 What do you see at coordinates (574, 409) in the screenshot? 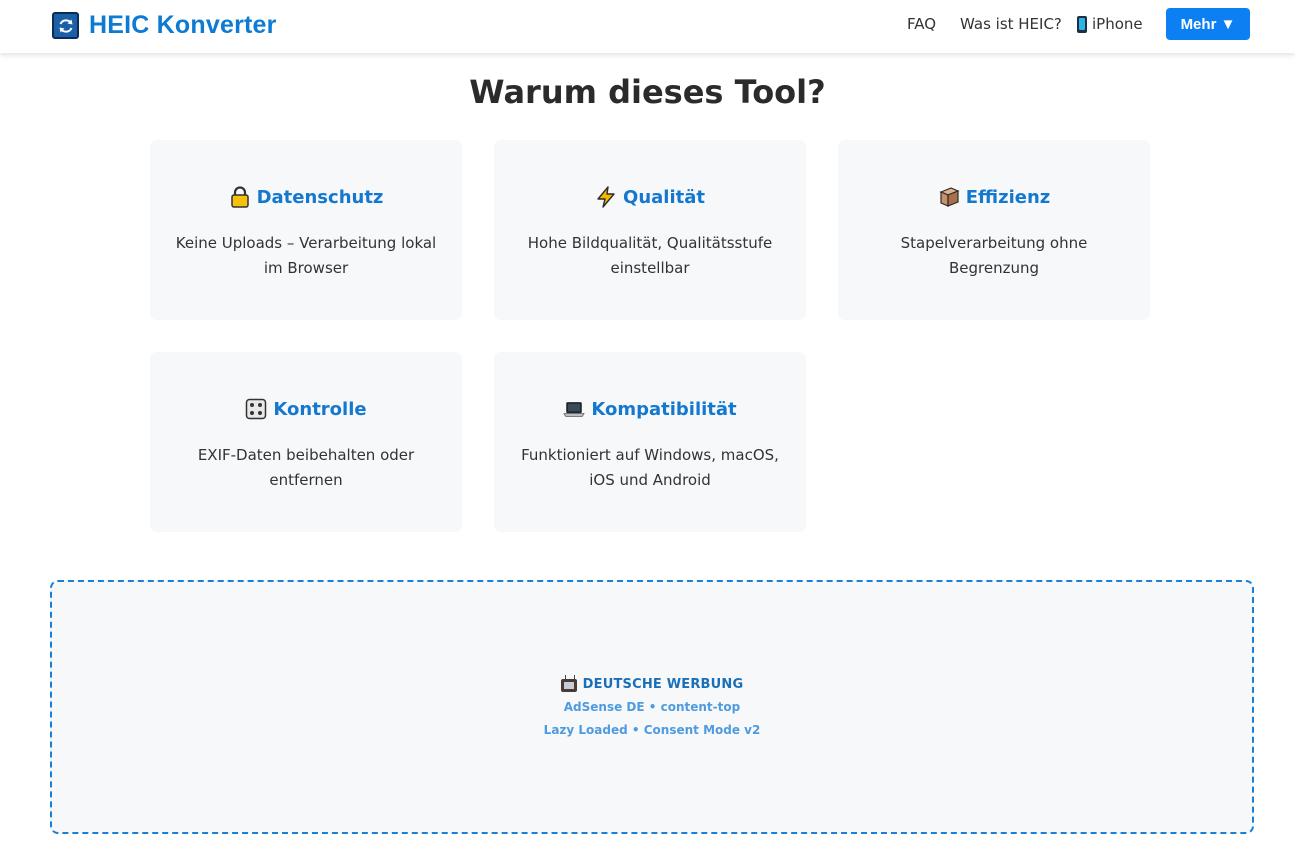
I see `laptop-icon` at bounding box center [574, 409].